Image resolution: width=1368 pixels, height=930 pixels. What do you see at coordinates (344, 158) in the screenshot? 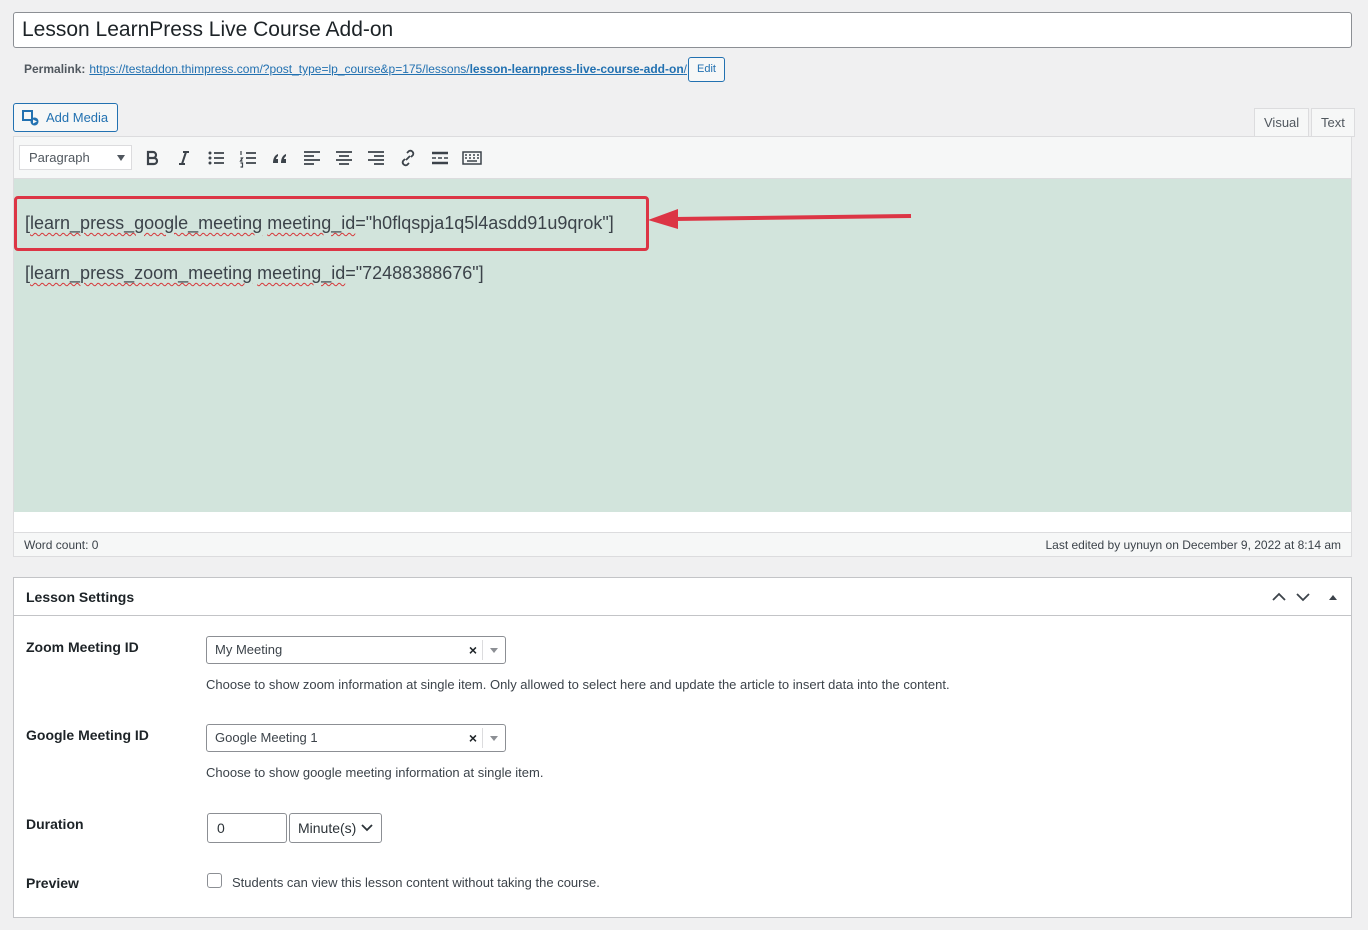
I see `align-center-icon` at bounding box center [344, 158].